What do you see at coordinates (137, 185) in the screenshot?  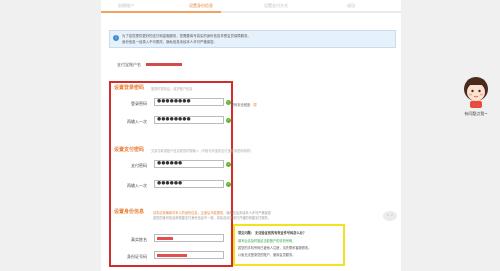 I see `pay-password-confirm-label: 再输入一次` at bounding box center [137, 185].